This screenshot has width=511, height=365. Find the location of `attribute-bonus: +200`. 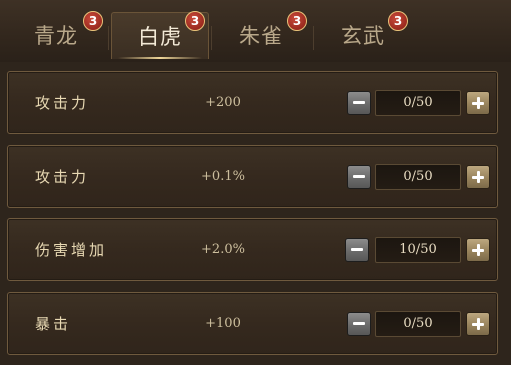

attribute-bonus: +200 is located at coordinates (223, 102).